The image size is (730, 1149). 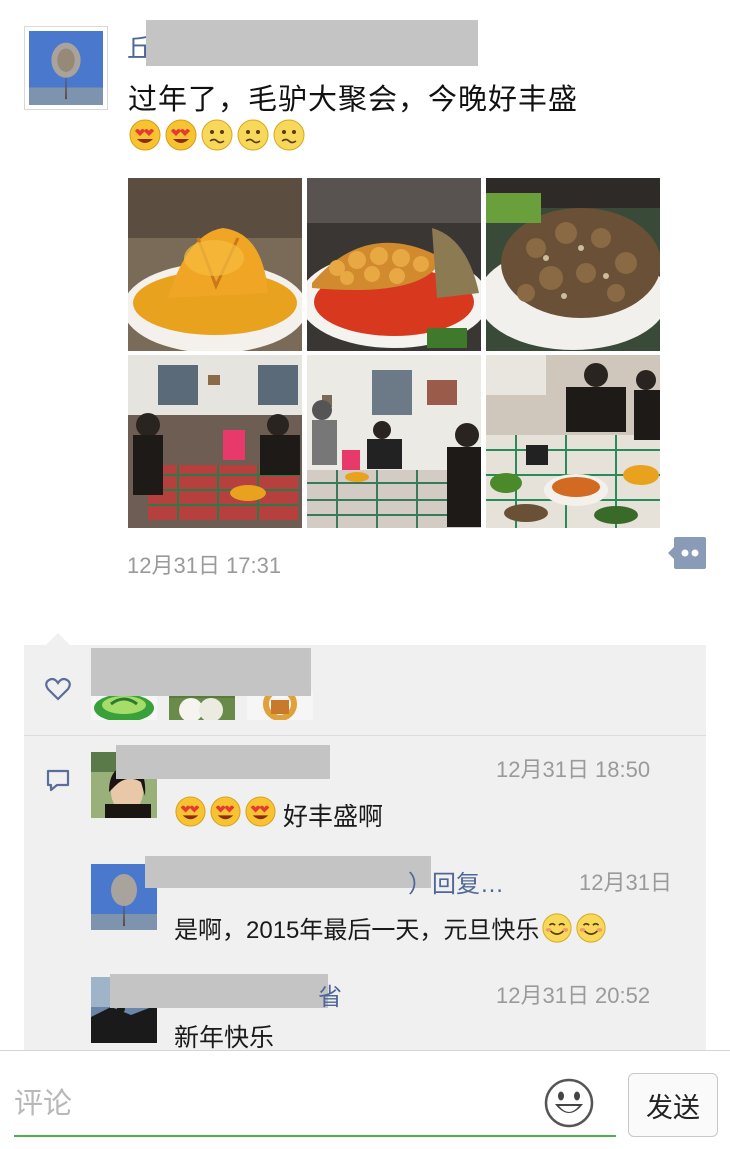 What do you see at coordinates (573, 264) in the screenshot?
I see `photo-fried-meat-dish` at bounding box center [573, 264].